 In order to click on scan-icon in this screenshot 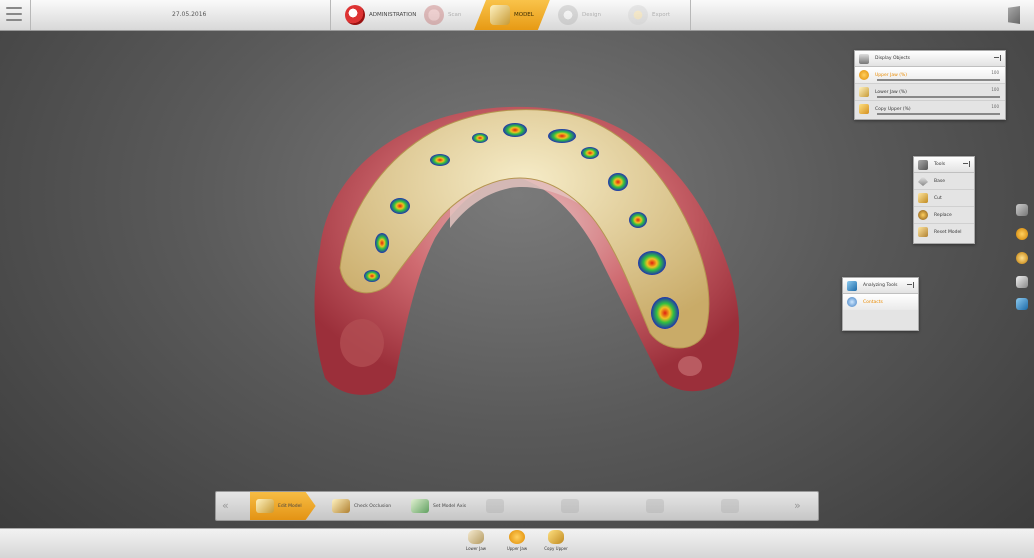, I will do `click(434, 15)`.